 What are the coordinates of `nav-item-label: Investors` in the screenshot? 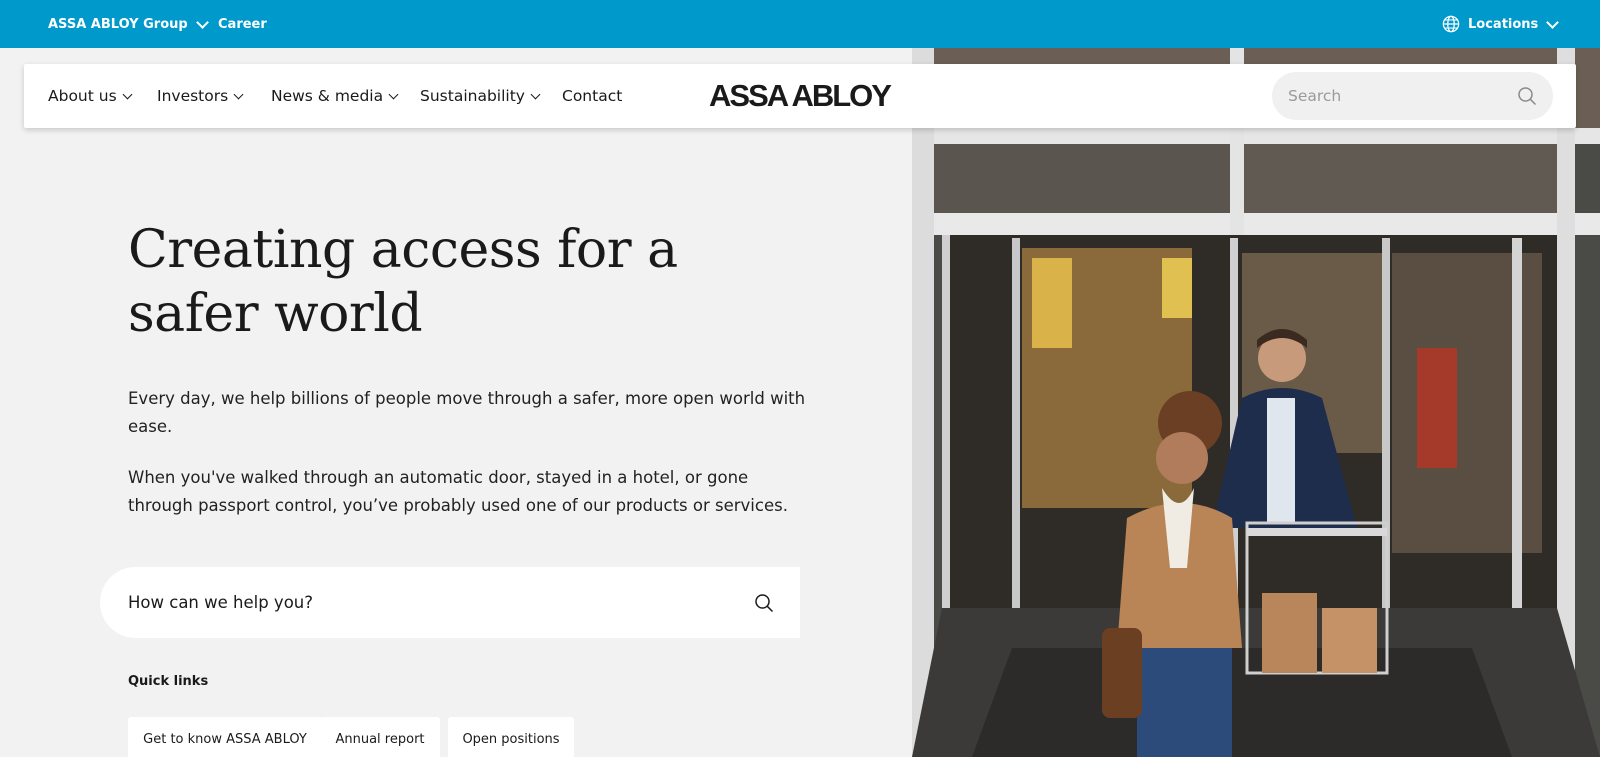 It's located at (193, 96).